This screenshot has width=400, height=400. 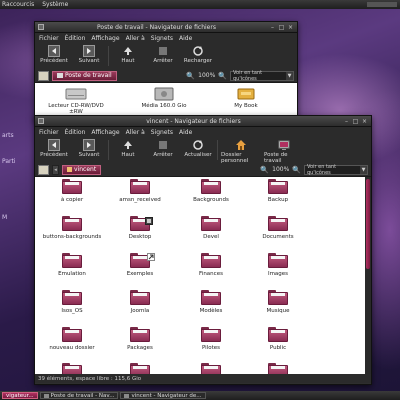 I want to click on folder-icon, so click(x=72, y=186).